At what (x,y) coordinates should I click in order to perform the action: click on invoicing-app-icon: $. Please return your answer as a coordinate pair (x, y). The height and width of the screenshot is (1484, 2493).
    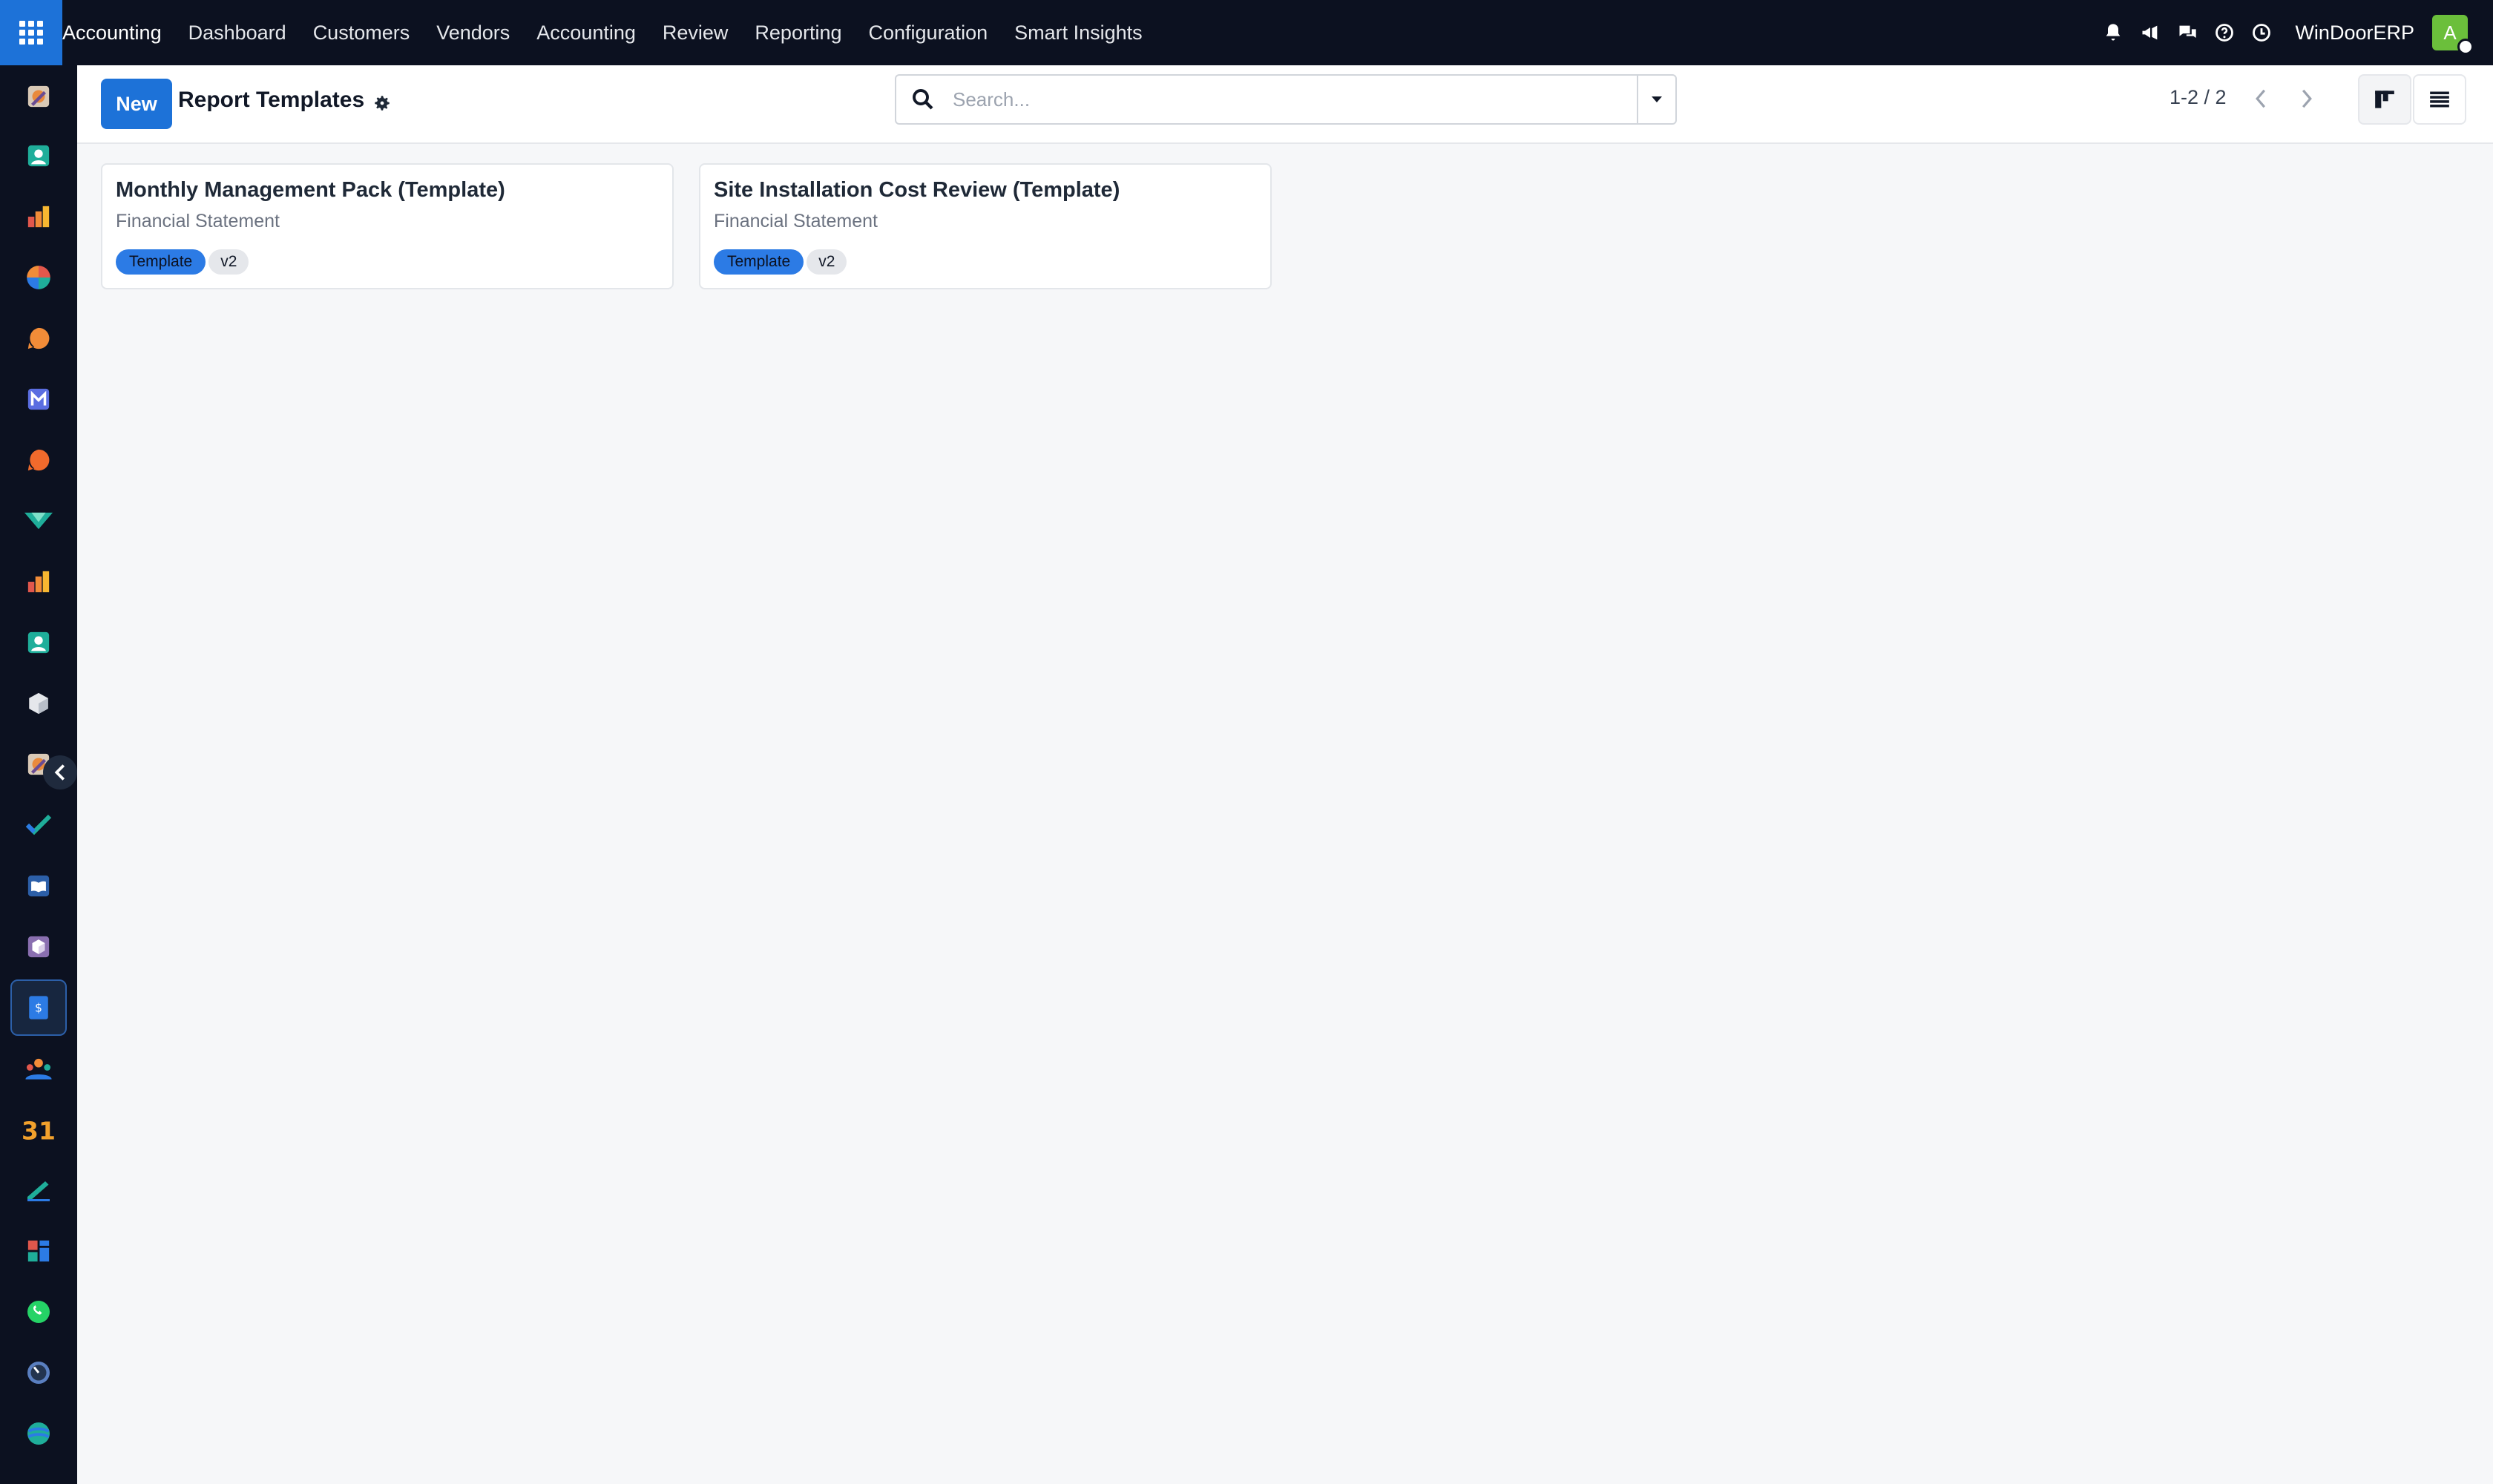
    Looking at the image, I should click on (38, 1007).